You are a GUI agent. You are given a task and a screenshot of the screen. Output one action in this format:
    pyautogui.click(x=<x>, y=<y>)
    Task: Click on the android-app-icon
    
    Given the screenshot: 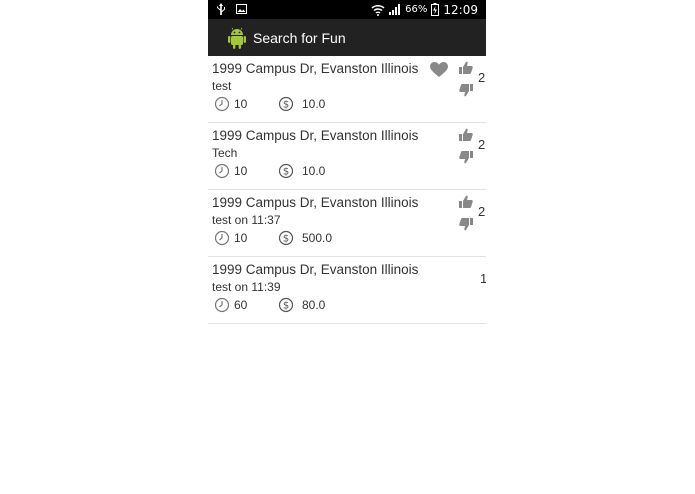 What is the action you would take?
    pyautogui.click(x=237, y=38)
    